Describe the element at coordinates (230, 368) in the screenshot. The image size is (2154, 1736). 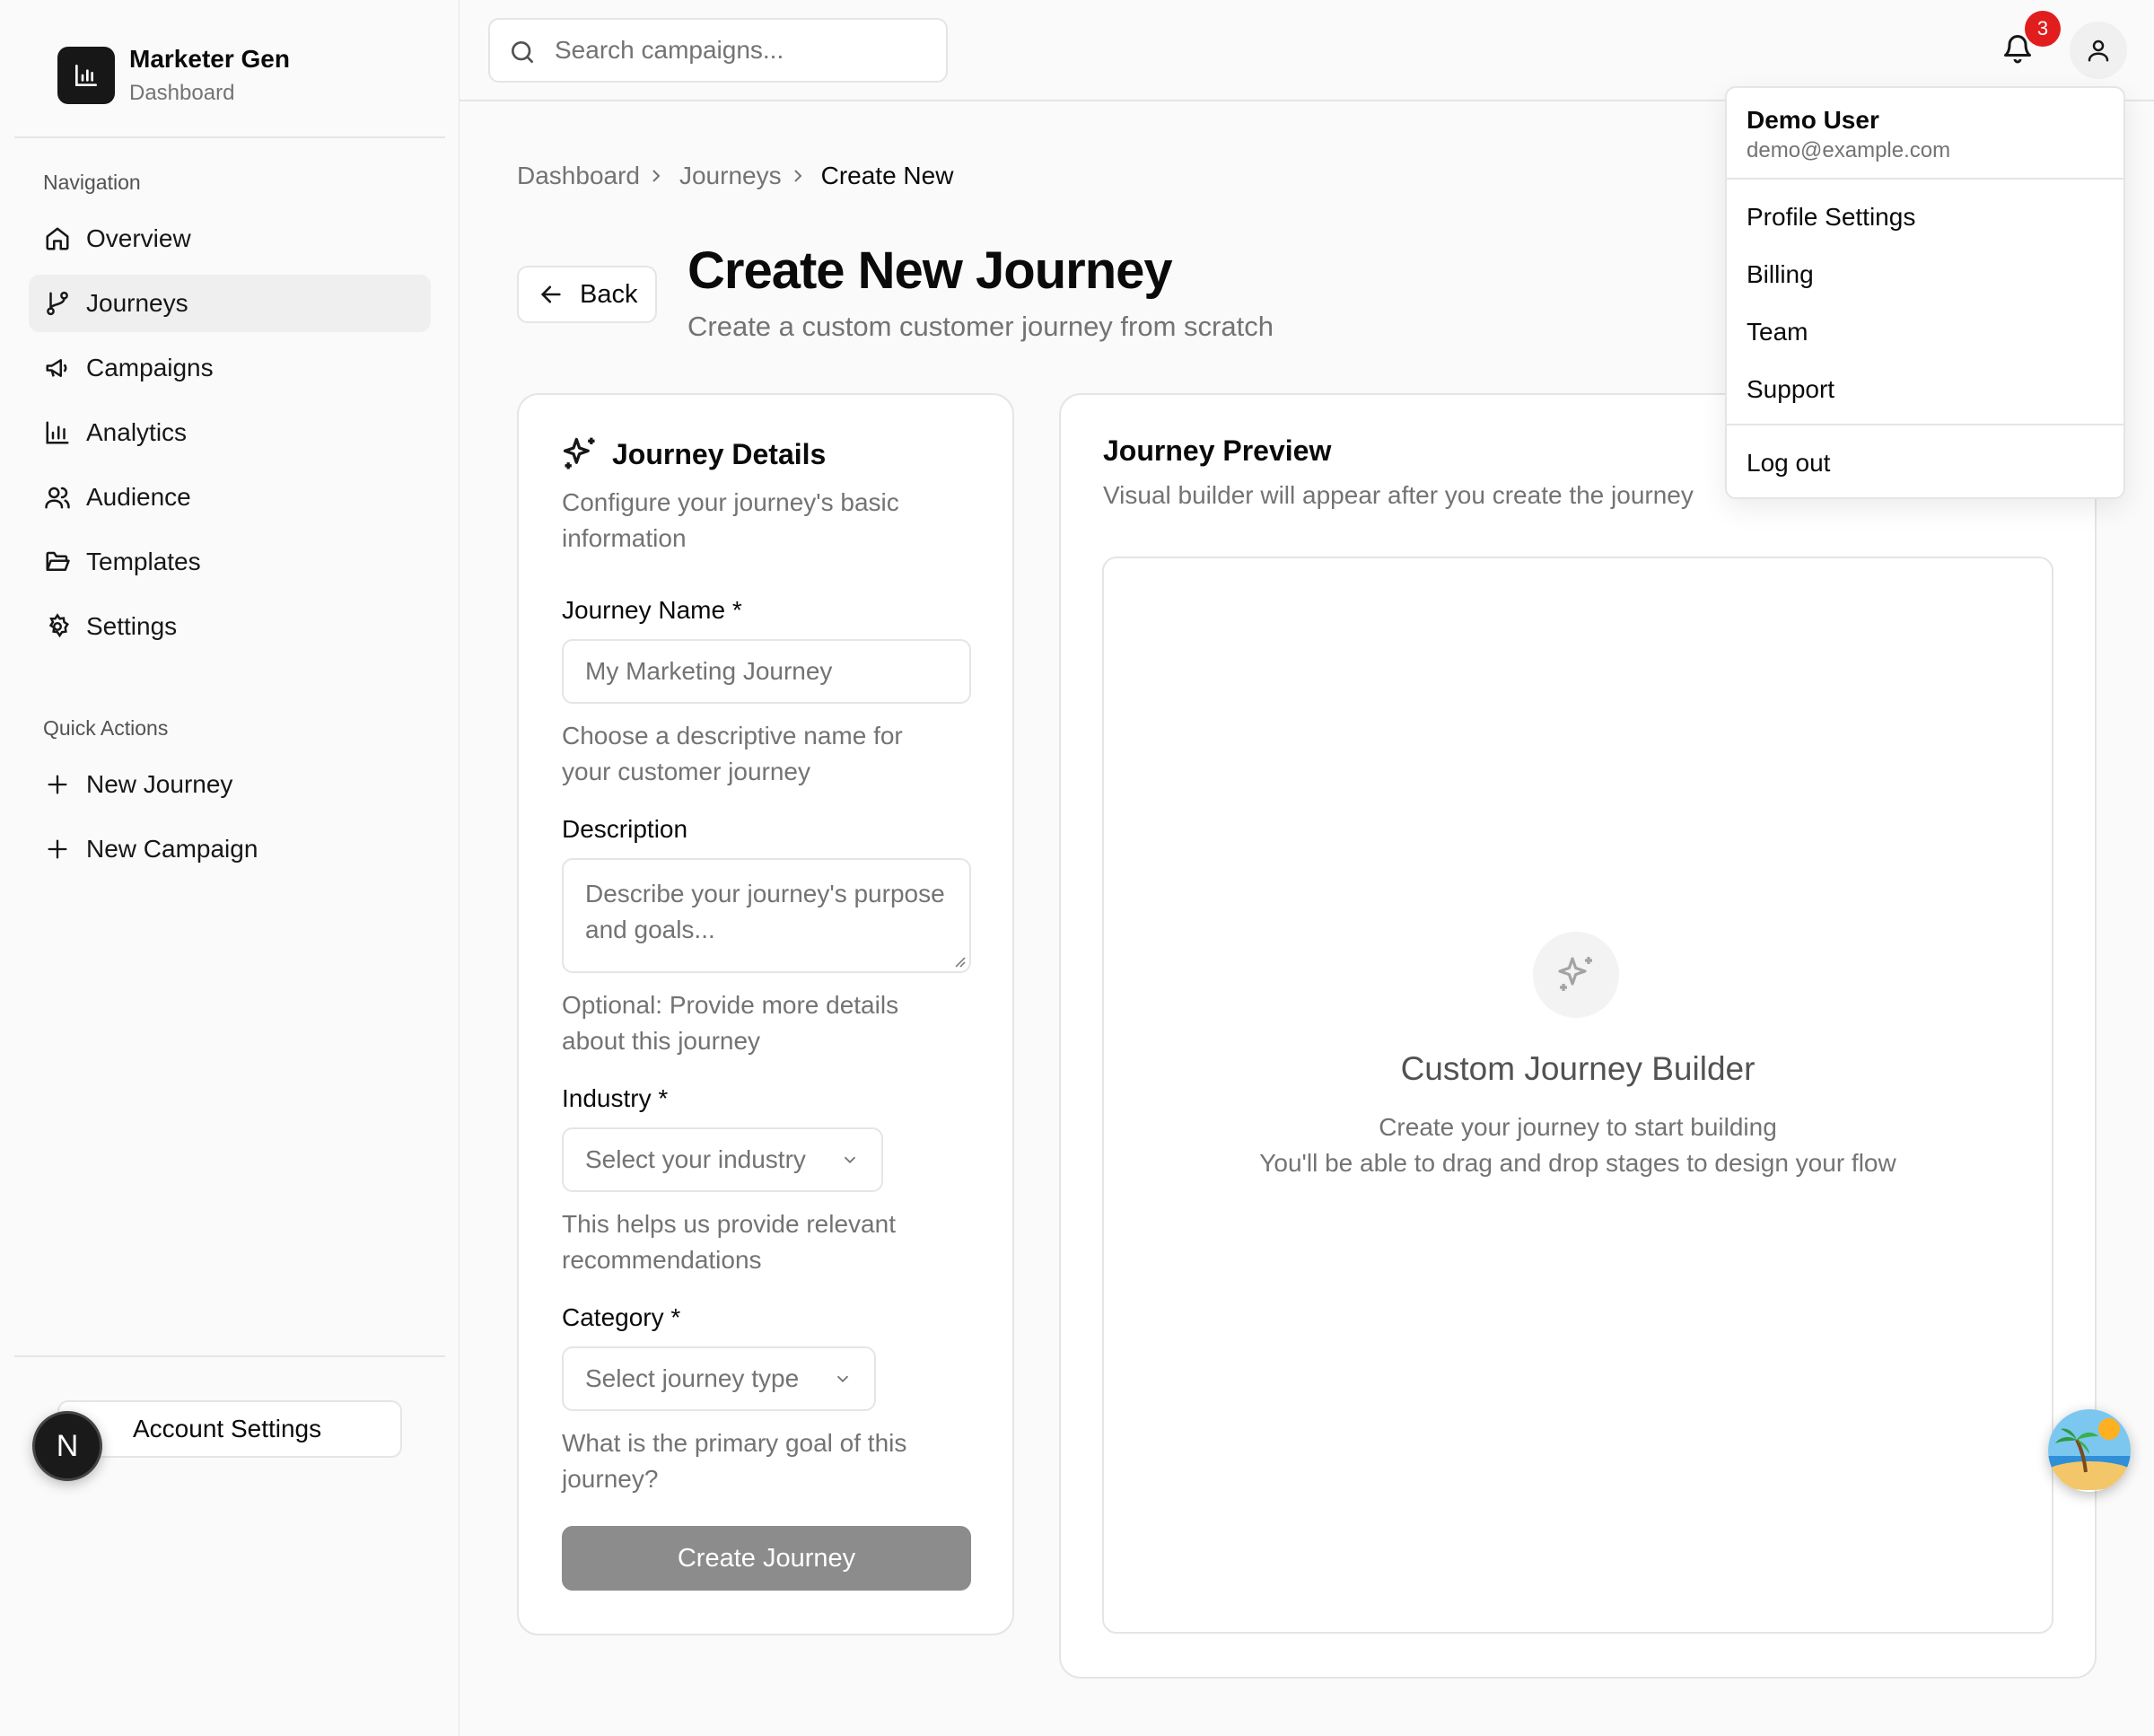
I see `sidebar-item-campaigns: Campaigns` at that location.